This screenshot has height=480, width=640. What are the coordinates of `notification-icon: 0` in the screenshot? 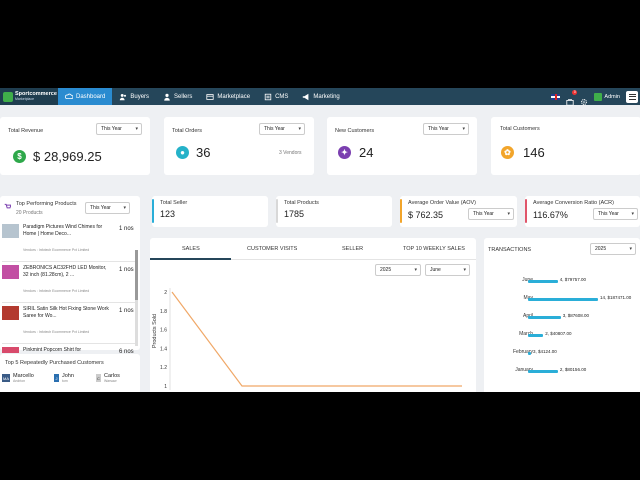 It's located at (572, 97).